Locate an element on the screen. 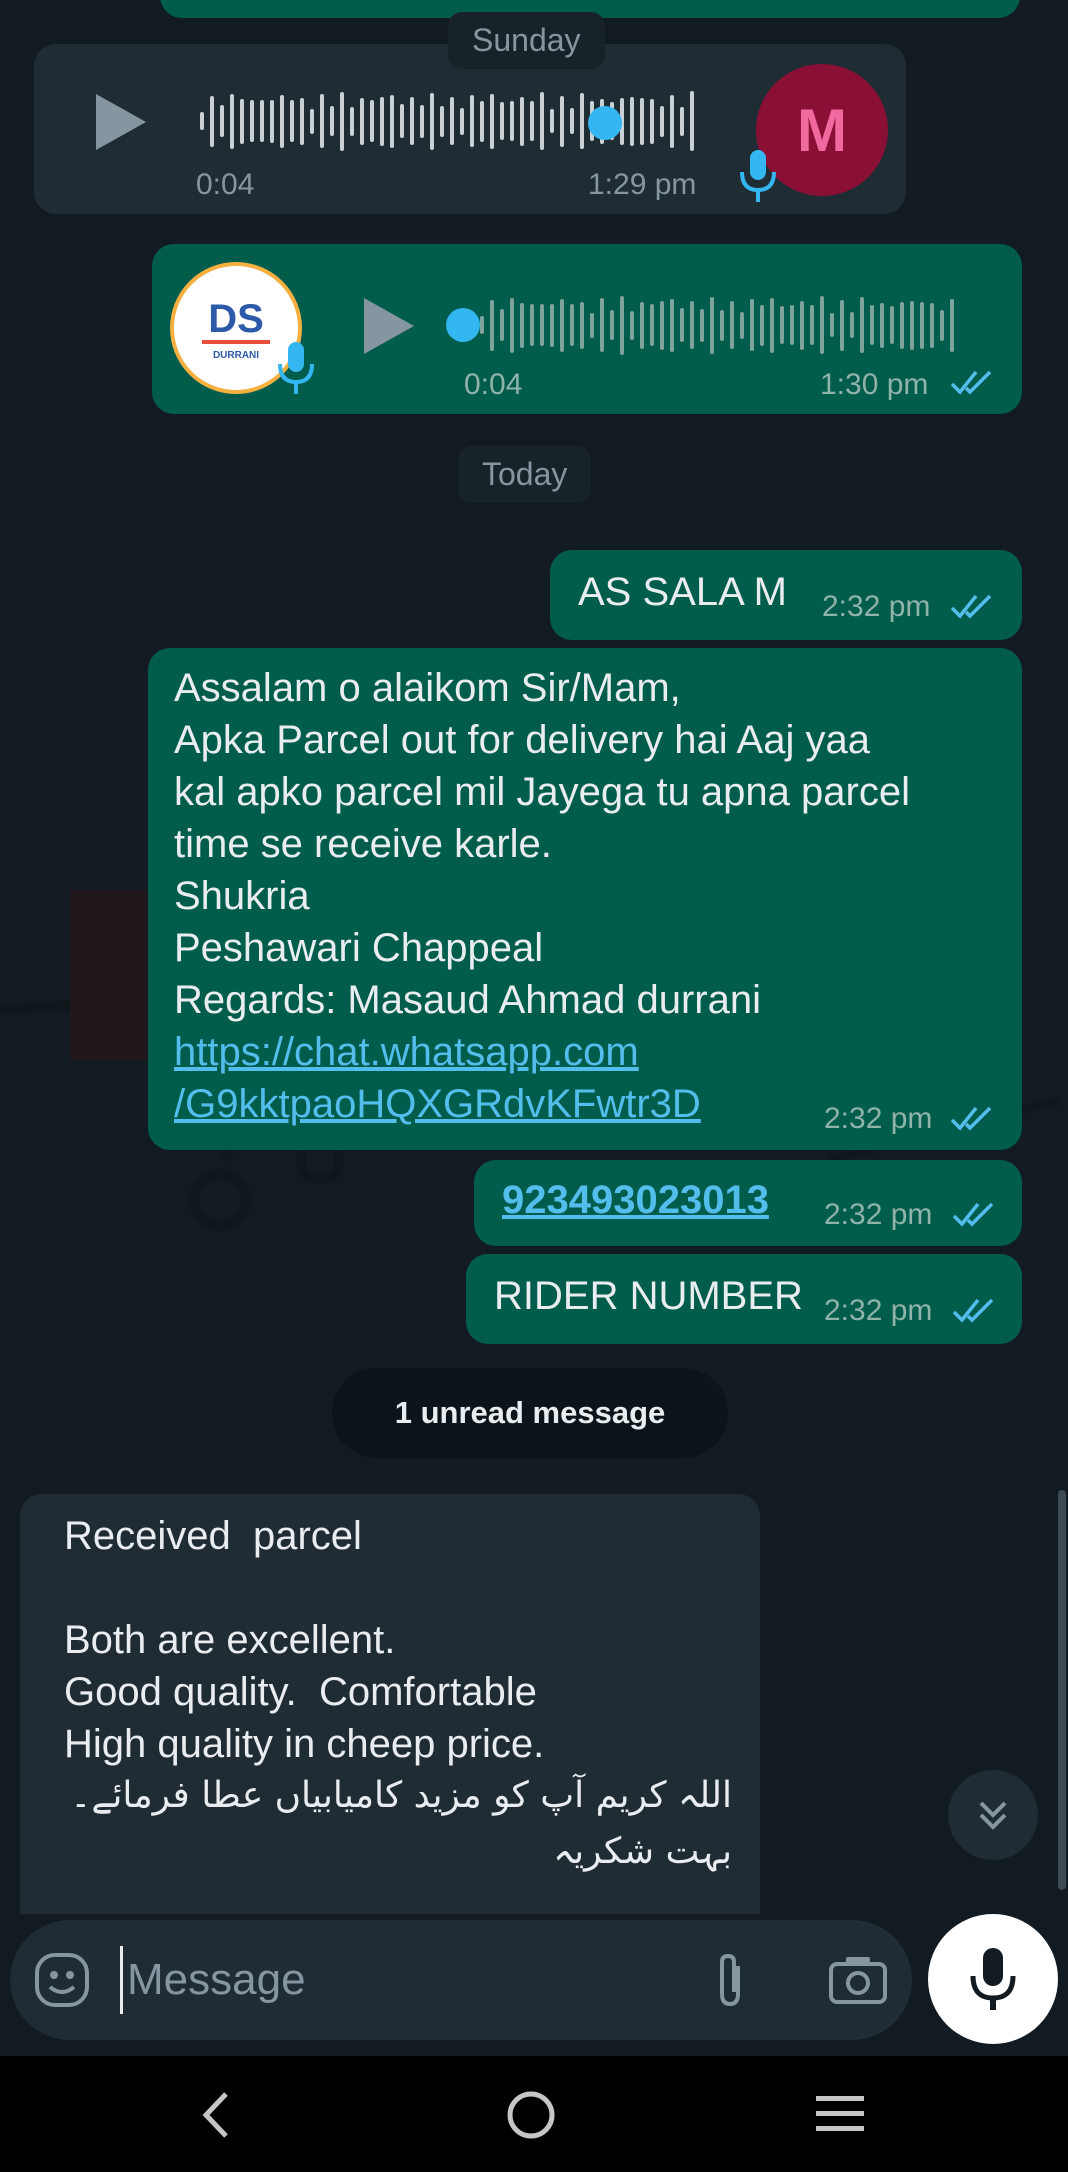 This screenshot has height=2172, width=1068. date-divider-sunday: Sunday is located at coordinates (526, 40).